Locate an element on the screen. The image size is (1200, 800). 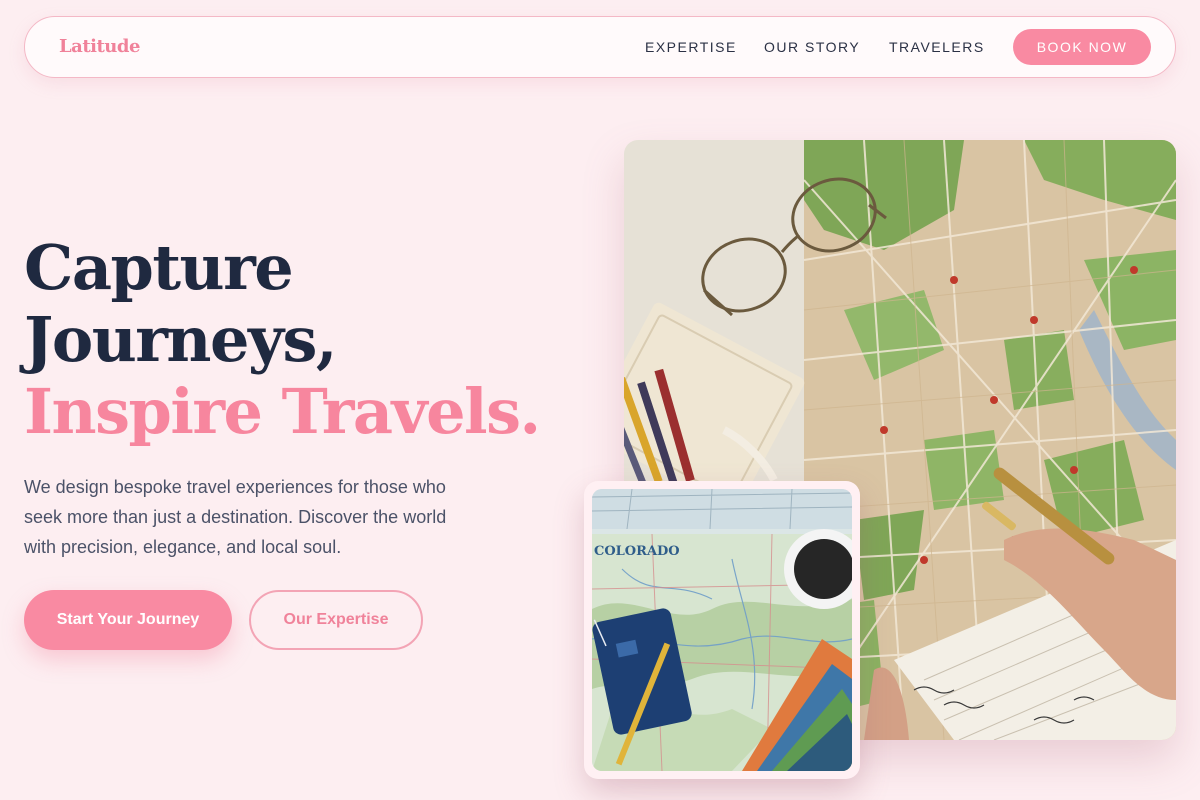
colorado-label: COLORADO is located at coordinates (637, 551).